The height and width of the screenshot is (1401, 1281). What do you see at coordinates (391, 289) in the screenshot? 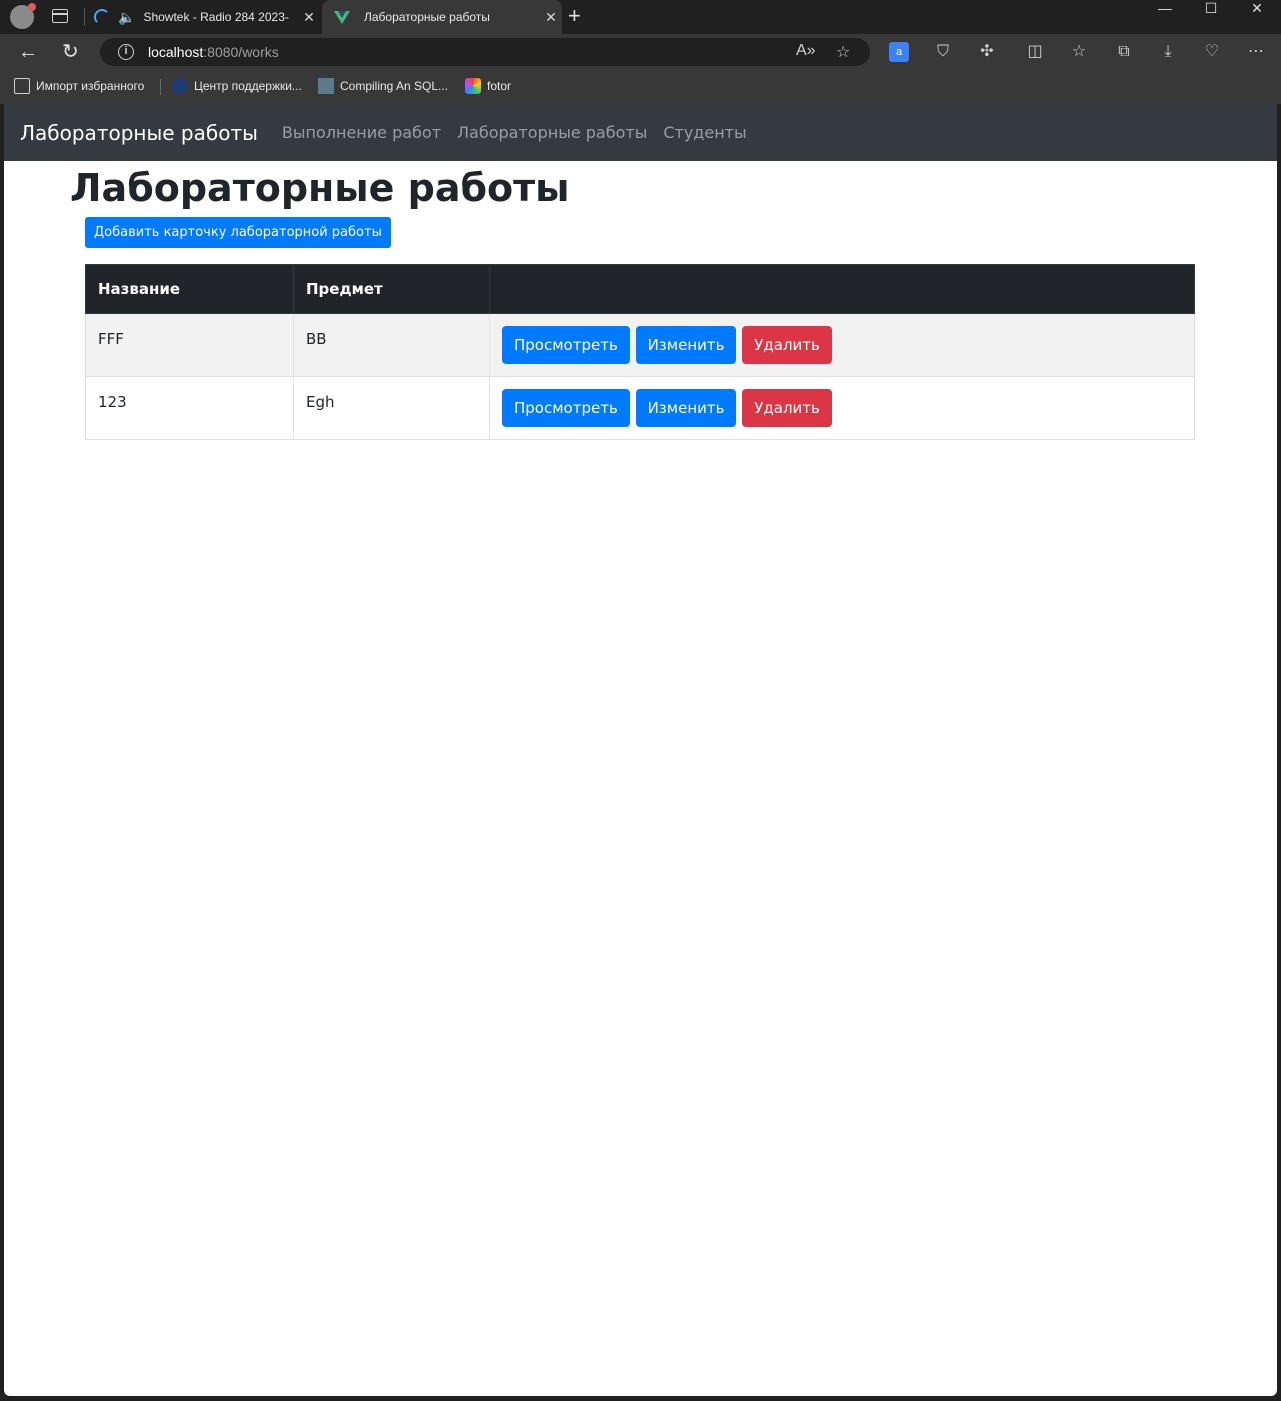
I see `header-subject: Предмет` at bounding box center [391, 289].